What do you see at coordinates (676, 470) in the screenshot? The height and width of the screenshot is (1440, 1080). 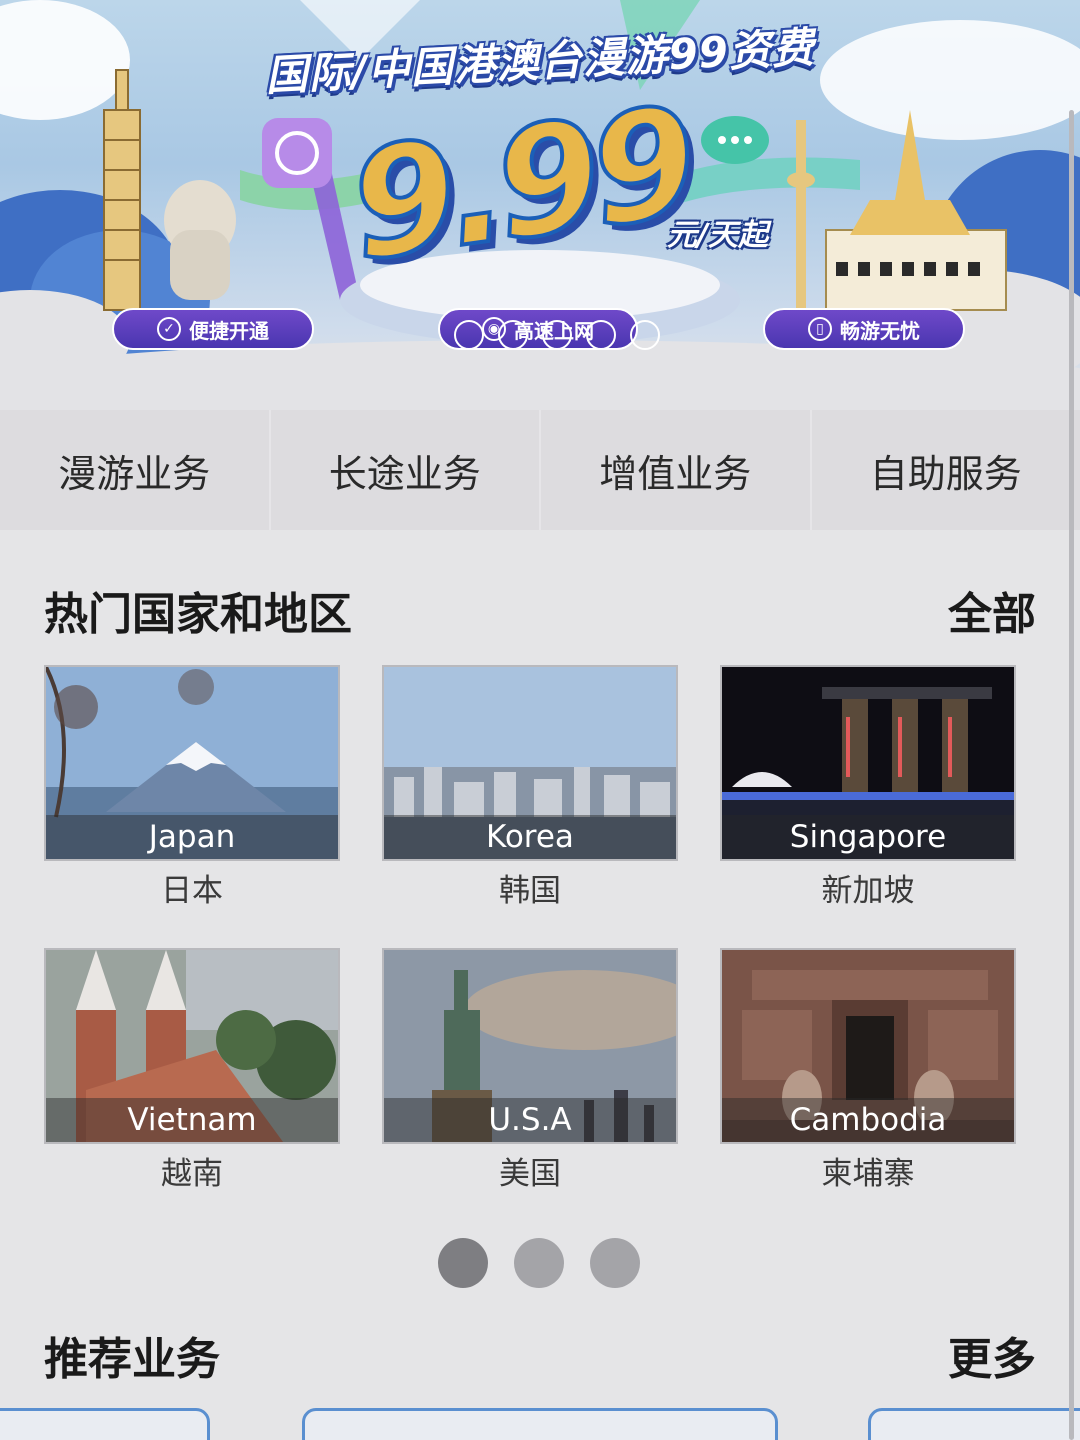 I see `tab-value-added: 增值业务` at bounding box center [676, 470].